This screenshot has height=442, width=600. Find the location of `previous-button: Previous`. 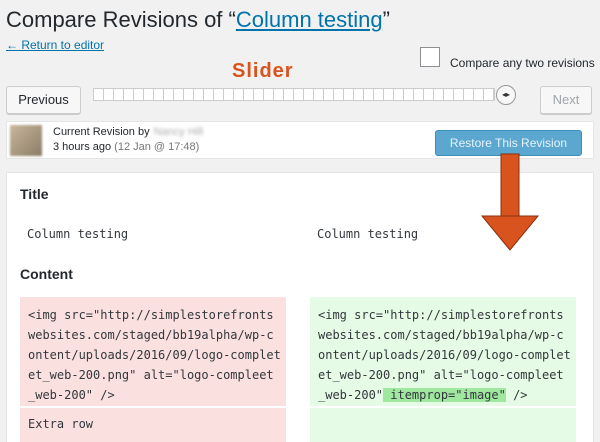

previous-button: Previous is located at coordinates (43, 100).